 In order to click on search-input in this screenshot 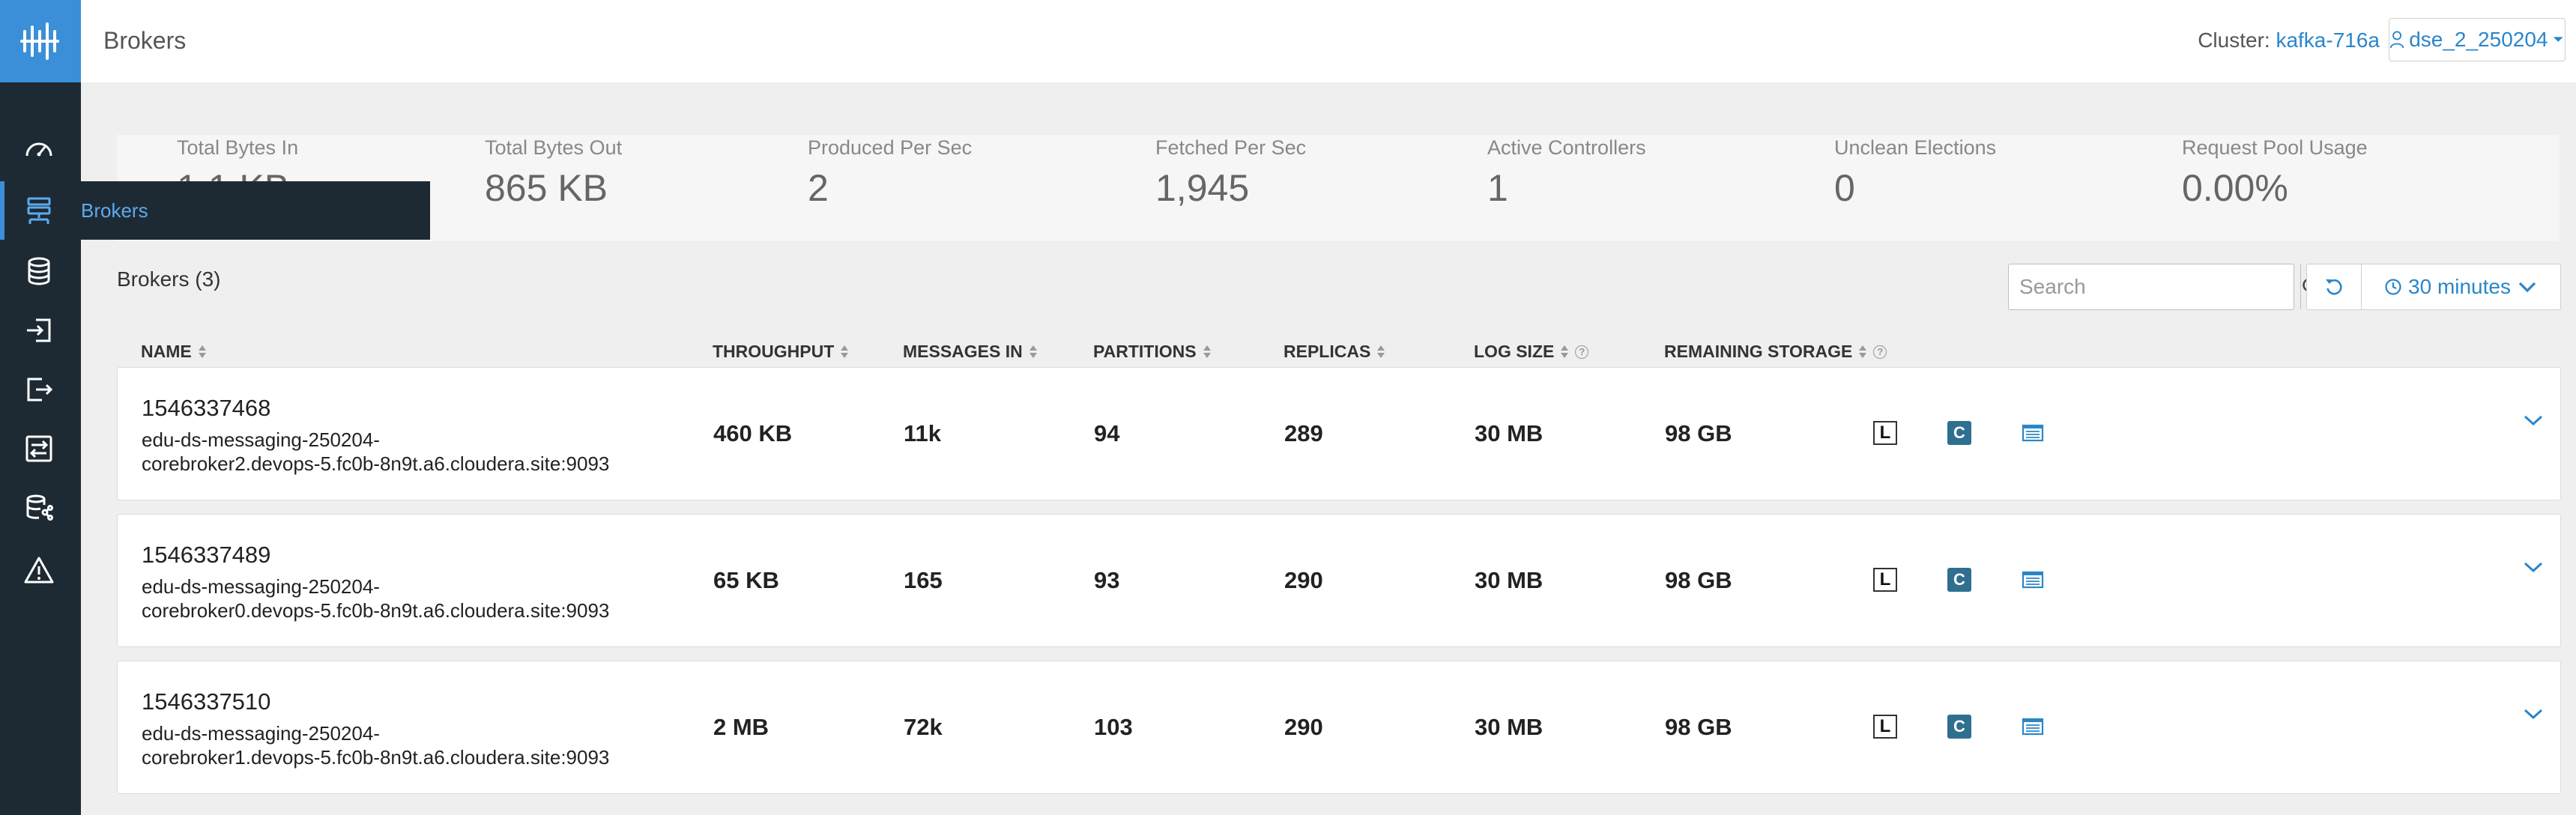, I will do `click(2154, 286)`.